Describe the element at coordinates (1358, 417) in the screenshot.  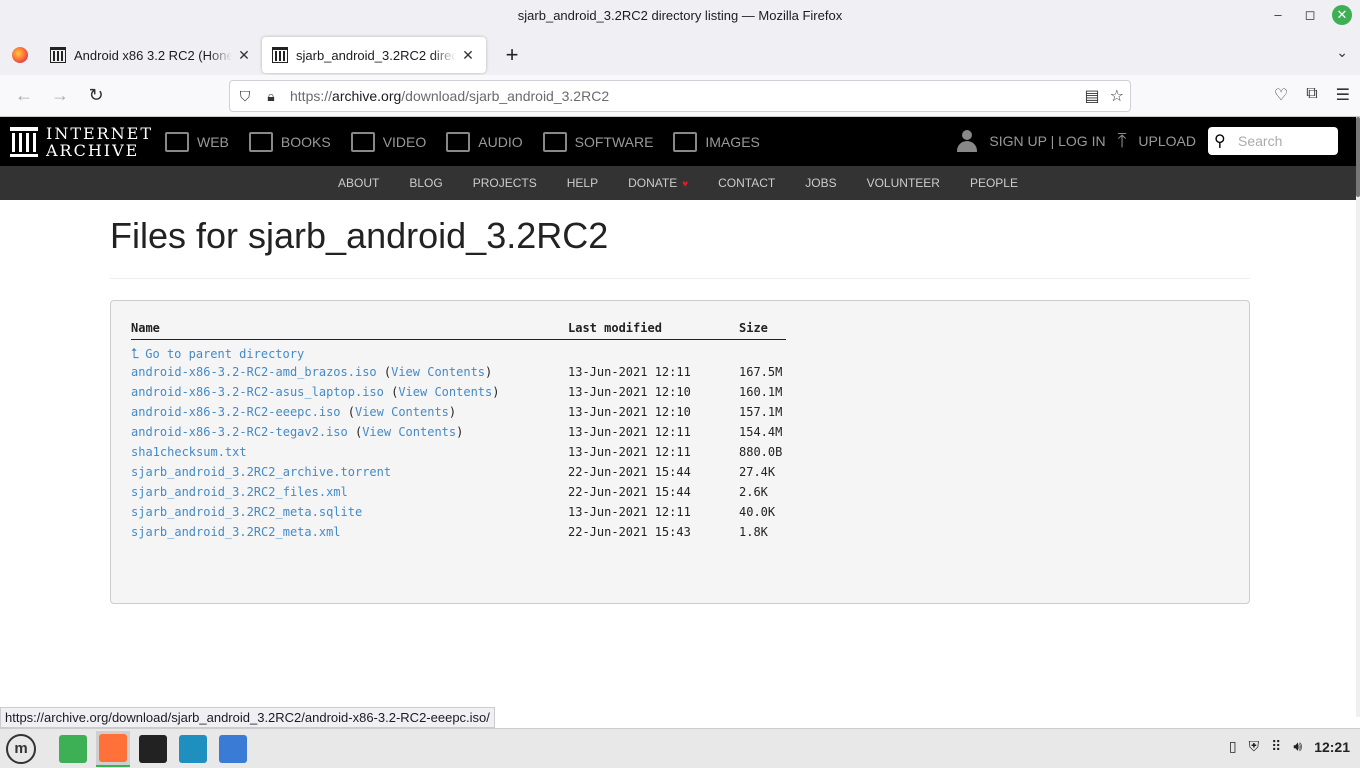
I see `page-scrollbar` at that location.